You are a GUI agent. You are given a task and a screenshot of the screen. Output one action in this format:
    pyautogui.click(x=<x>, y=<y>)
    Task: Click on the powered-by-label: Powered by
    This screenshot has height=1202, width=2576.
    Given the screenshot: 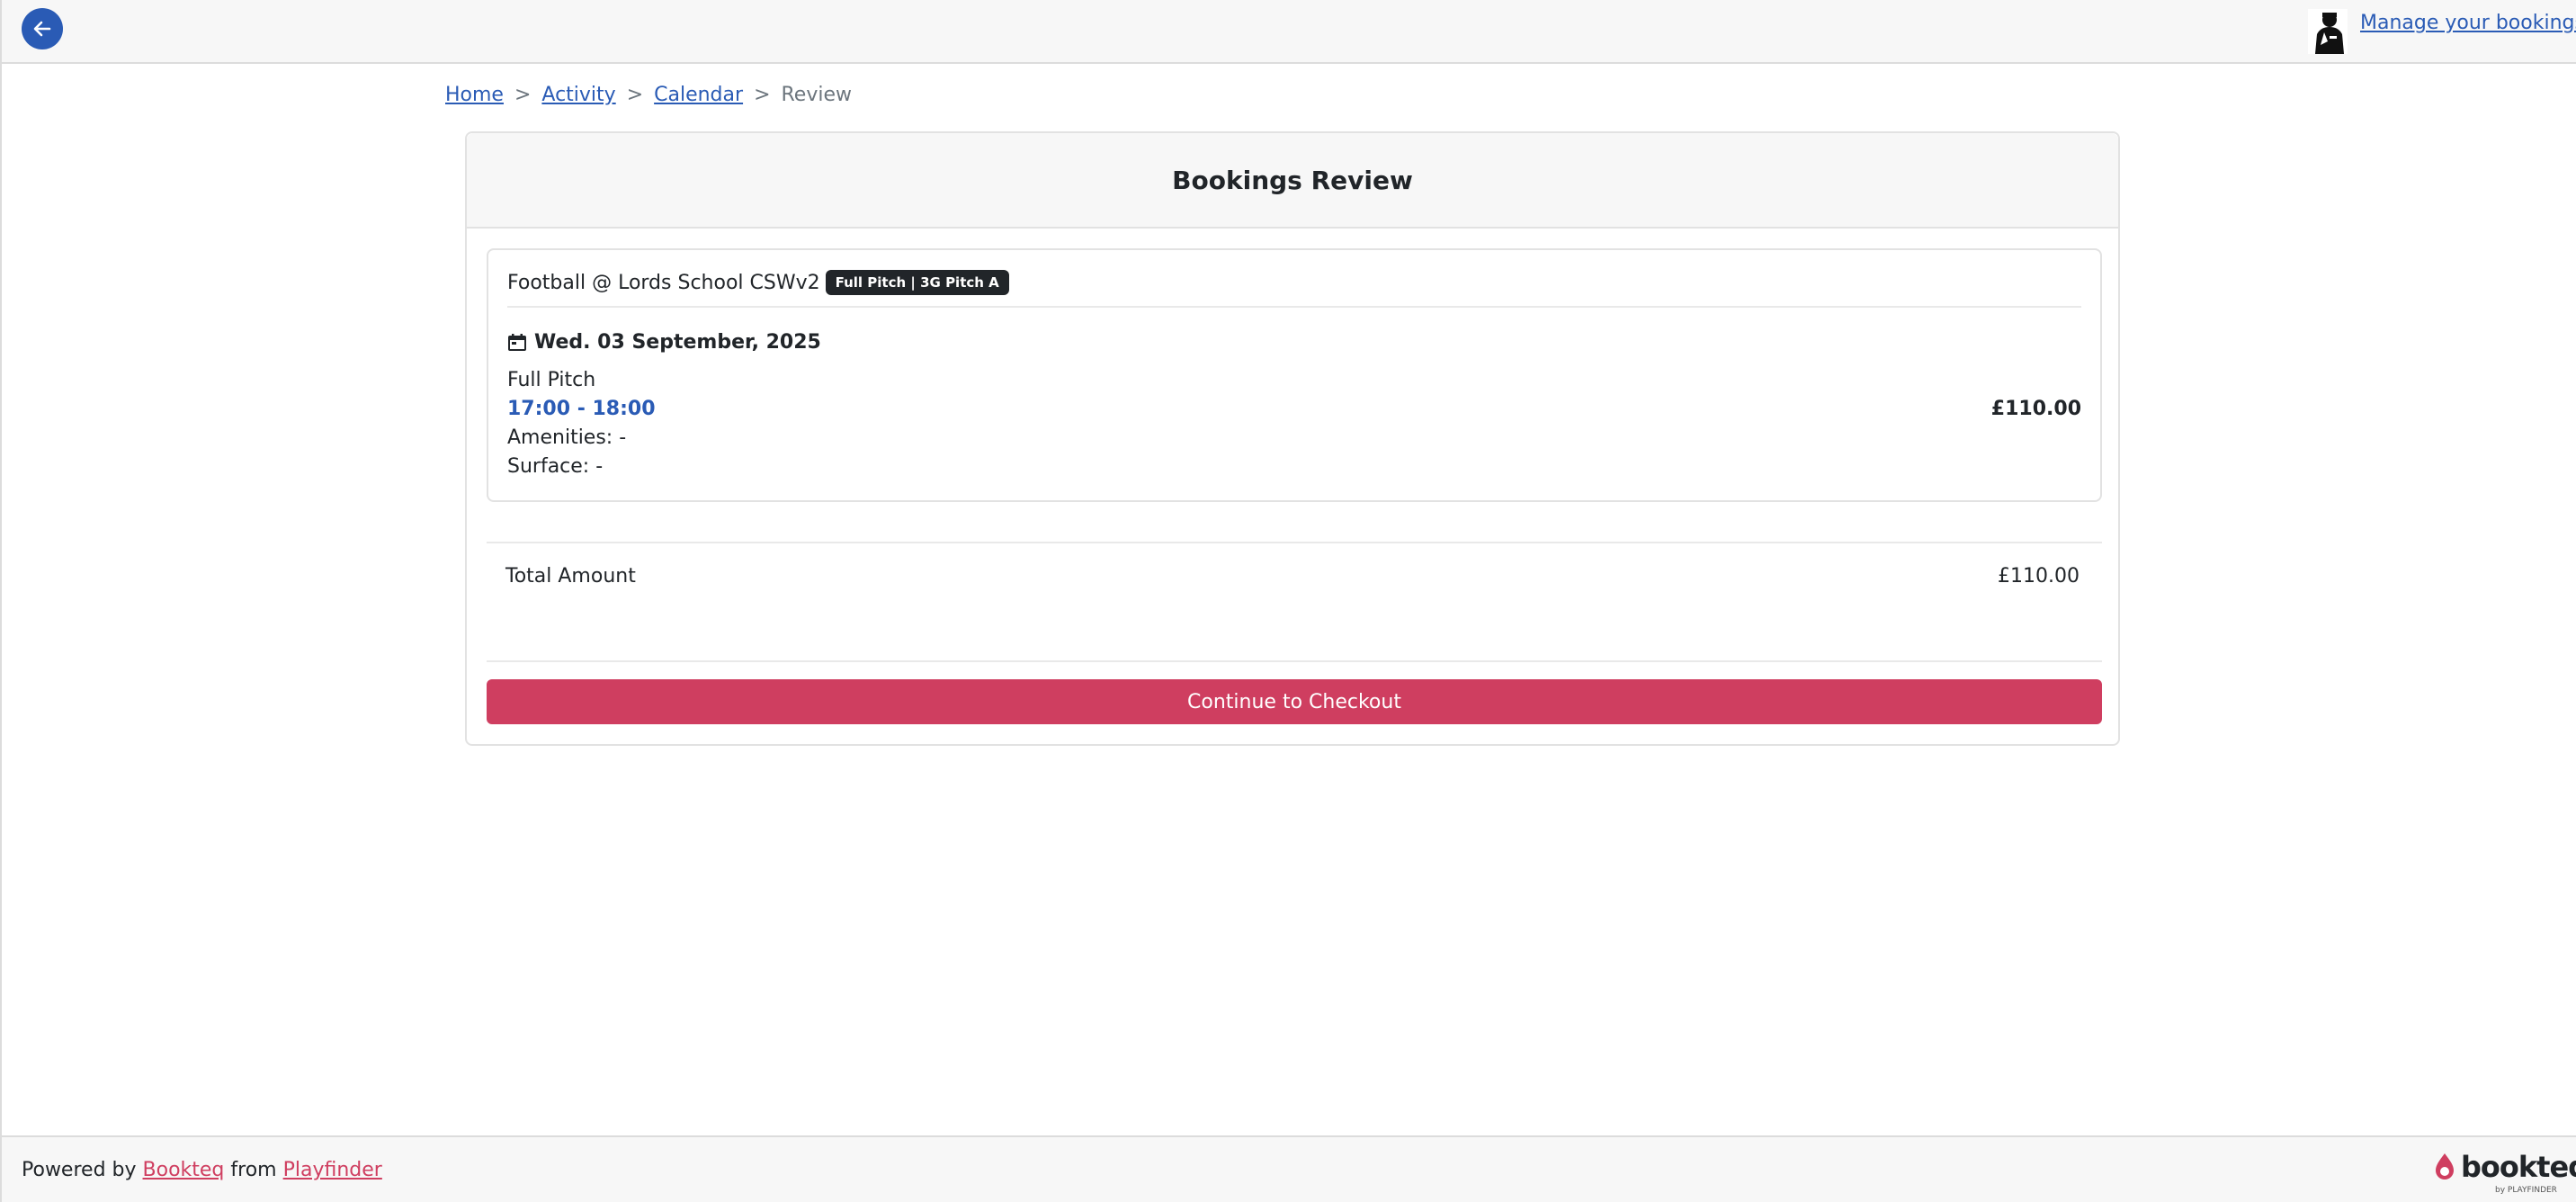 What is the action you would take?
    pyautogui.click(x=79, y=1170)
    